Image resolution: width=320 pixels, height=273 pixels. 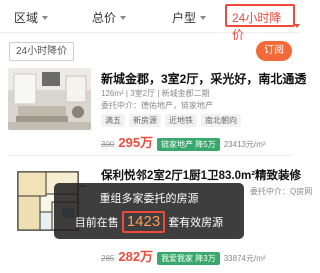 What do you see at coordinates (184, 18) in the screenshot?
I see `filter-layout-label: 户型` at bounding box center [184, 18].